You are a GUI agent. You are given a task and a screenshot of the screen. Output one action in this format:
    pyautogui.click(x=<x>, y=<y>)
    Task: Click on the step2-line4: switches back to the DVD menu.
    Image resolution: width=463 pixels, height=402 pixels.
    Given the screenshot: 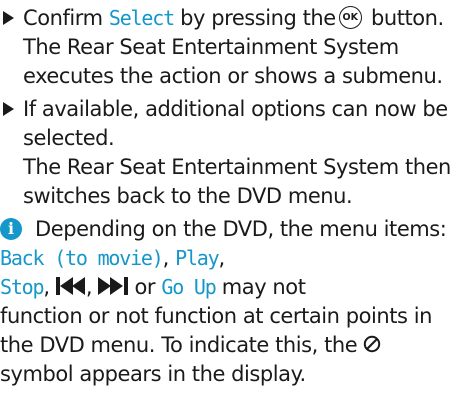 What is the action you would take?
    pyautogui.click(x=188, y=196)
    